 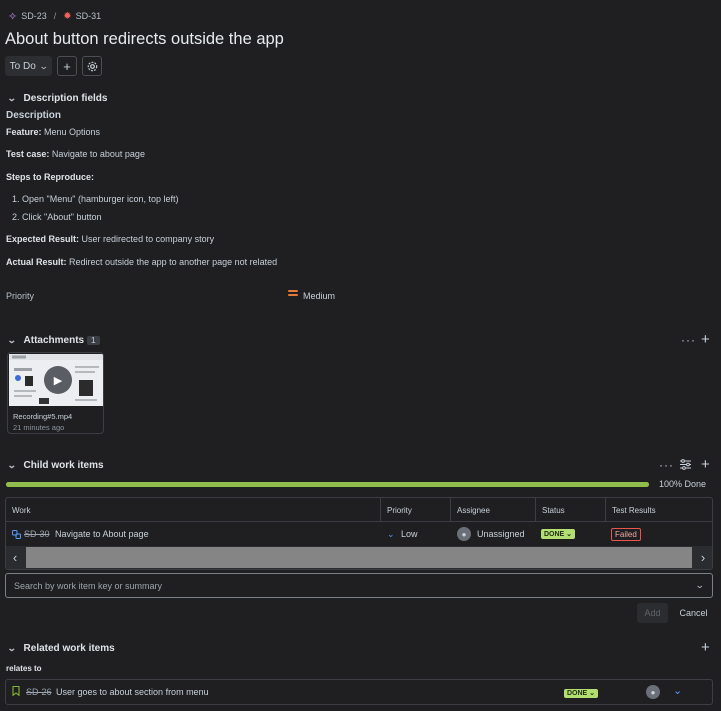 I want to click on horizontal-scrollbar: ‹ ›, so click(x=359, y=557).